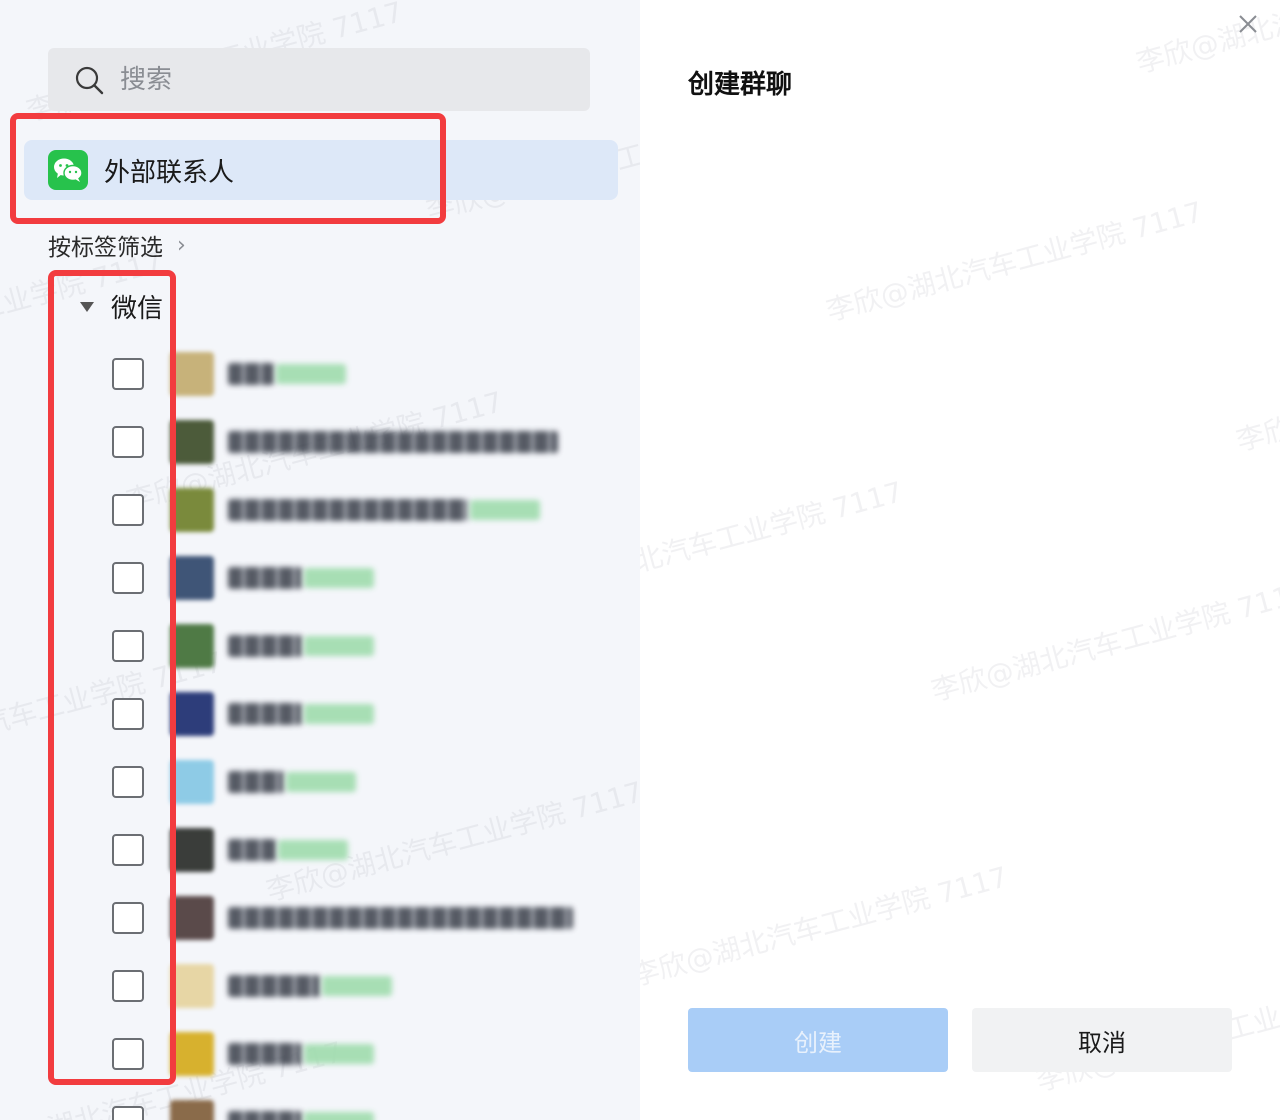  What do you see at coordinates (68, 170) in the screenshot?
I see `wechat-icon` at bounding box center [68, 170].